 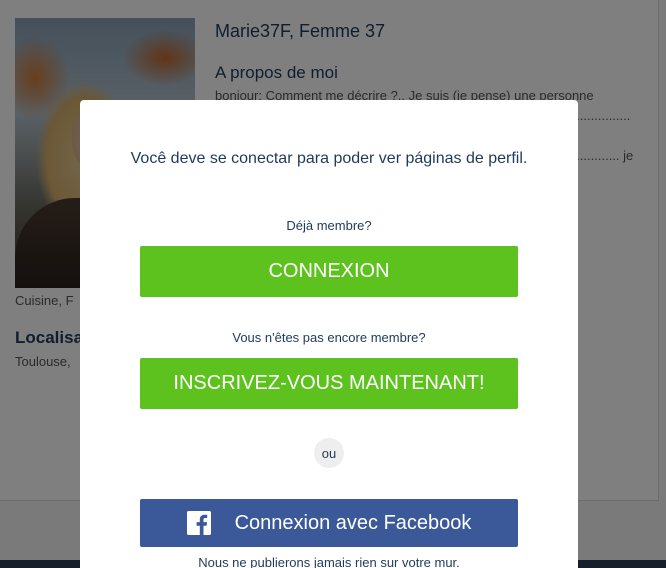 I want to click on facebook-login-button: Connexion avec Facebook, so click(x=329, y=523).